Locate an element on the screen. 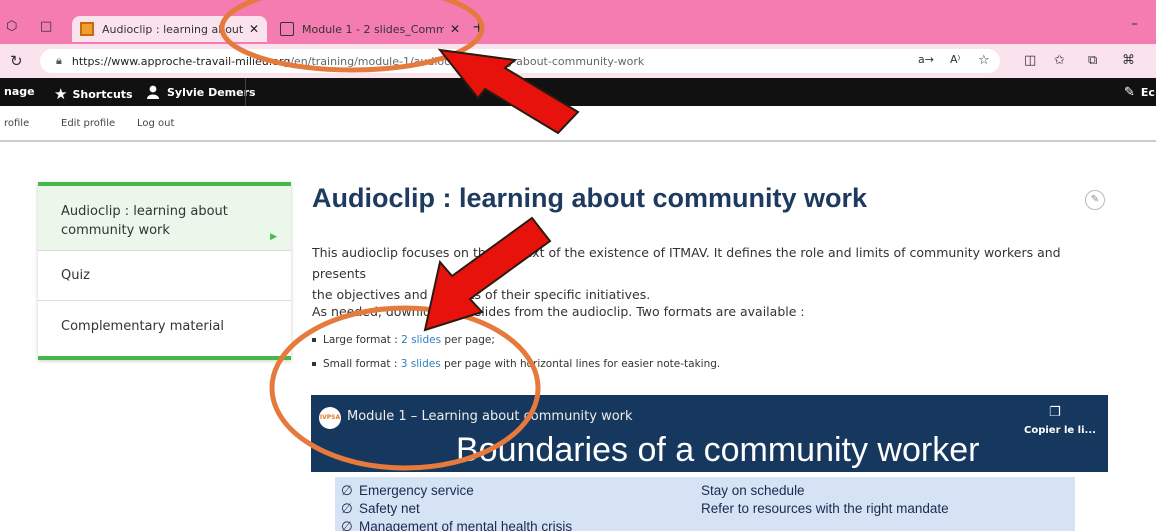  site-favicon-icon is located at coordinates (87, 29).